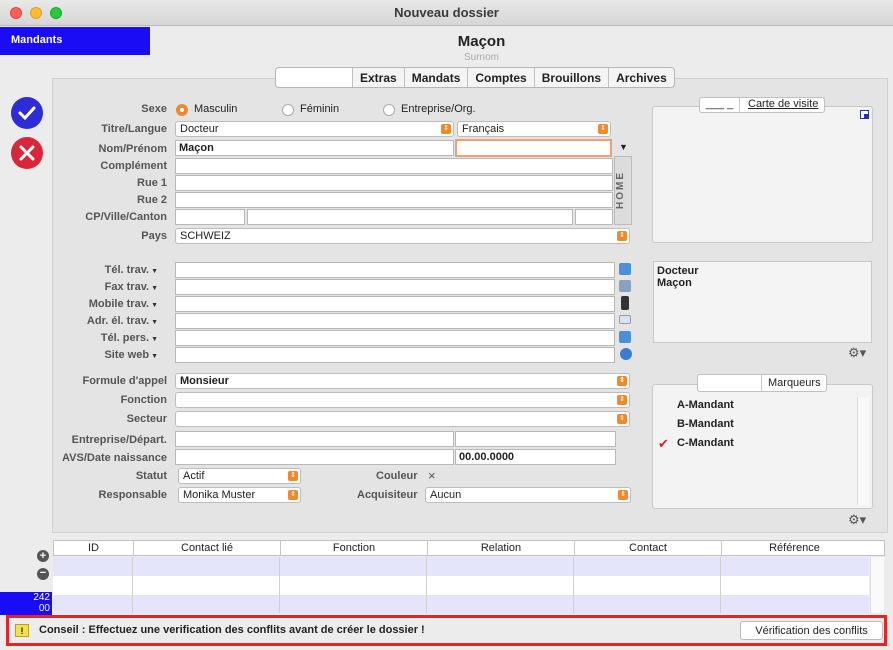  Describe the element at coordinates (533, 148) in the screenshot. I see `prenom-field` at that location.